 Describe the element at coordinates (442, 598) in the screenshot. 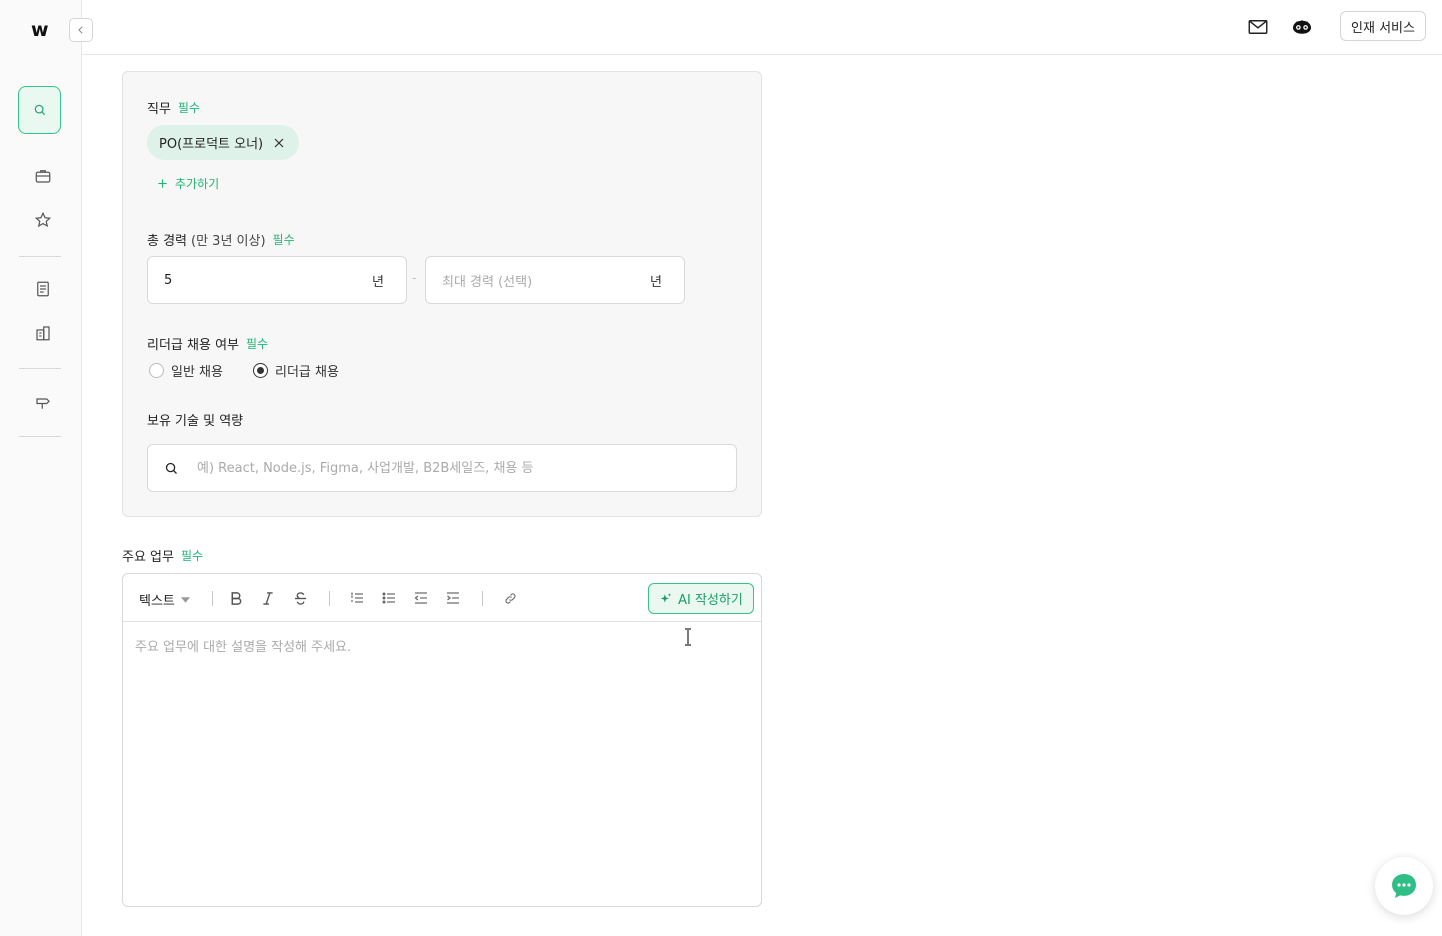

I see `editor-toolbar: 텍스트 AI 작성하기` at that location.